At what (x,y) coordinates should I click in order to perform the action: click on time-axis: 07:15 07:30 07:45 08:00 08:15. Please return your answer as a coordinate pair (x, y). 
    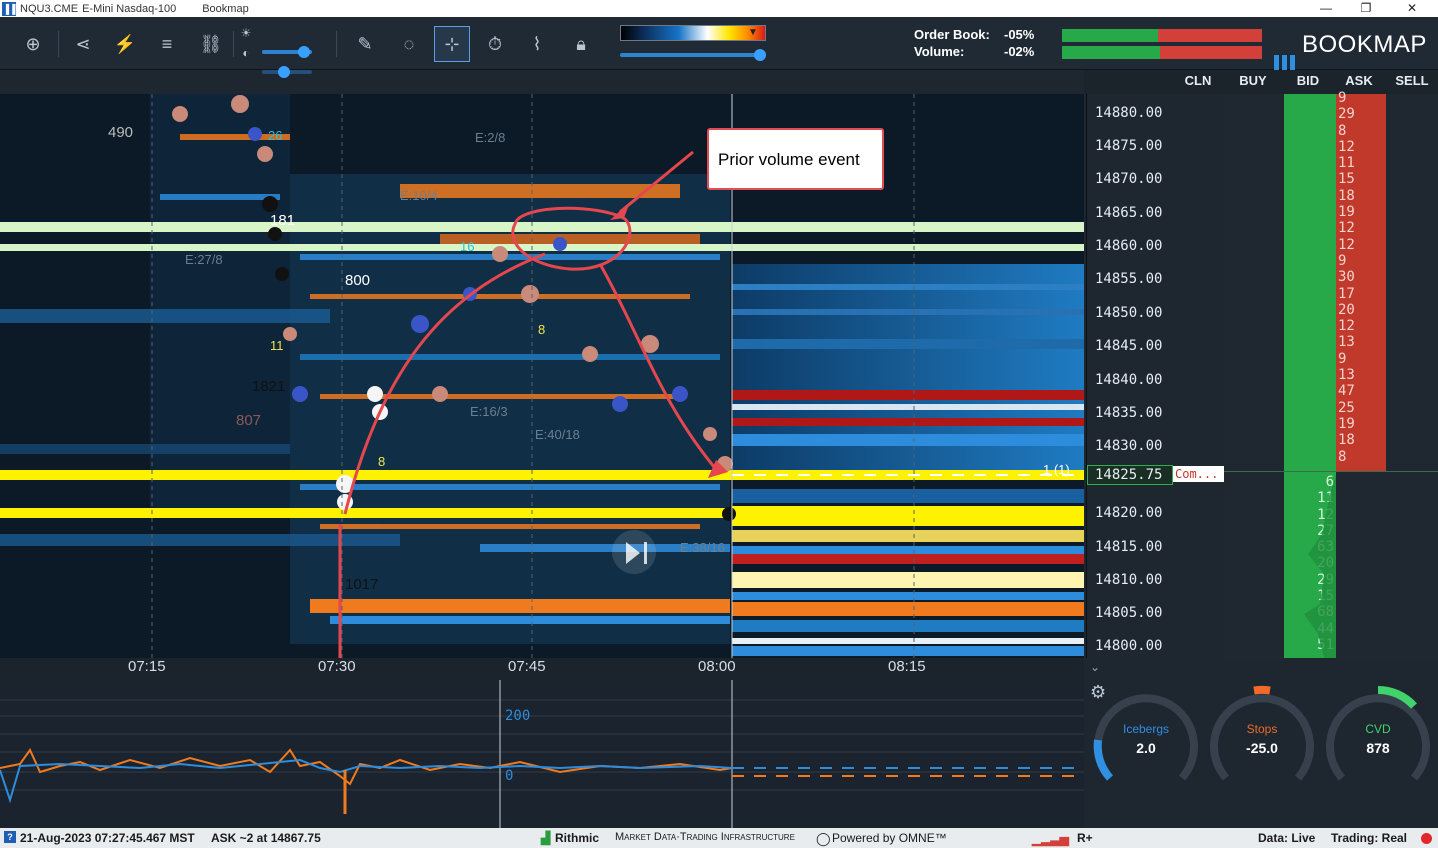
    Looking at the image, I should click on (542, 669).